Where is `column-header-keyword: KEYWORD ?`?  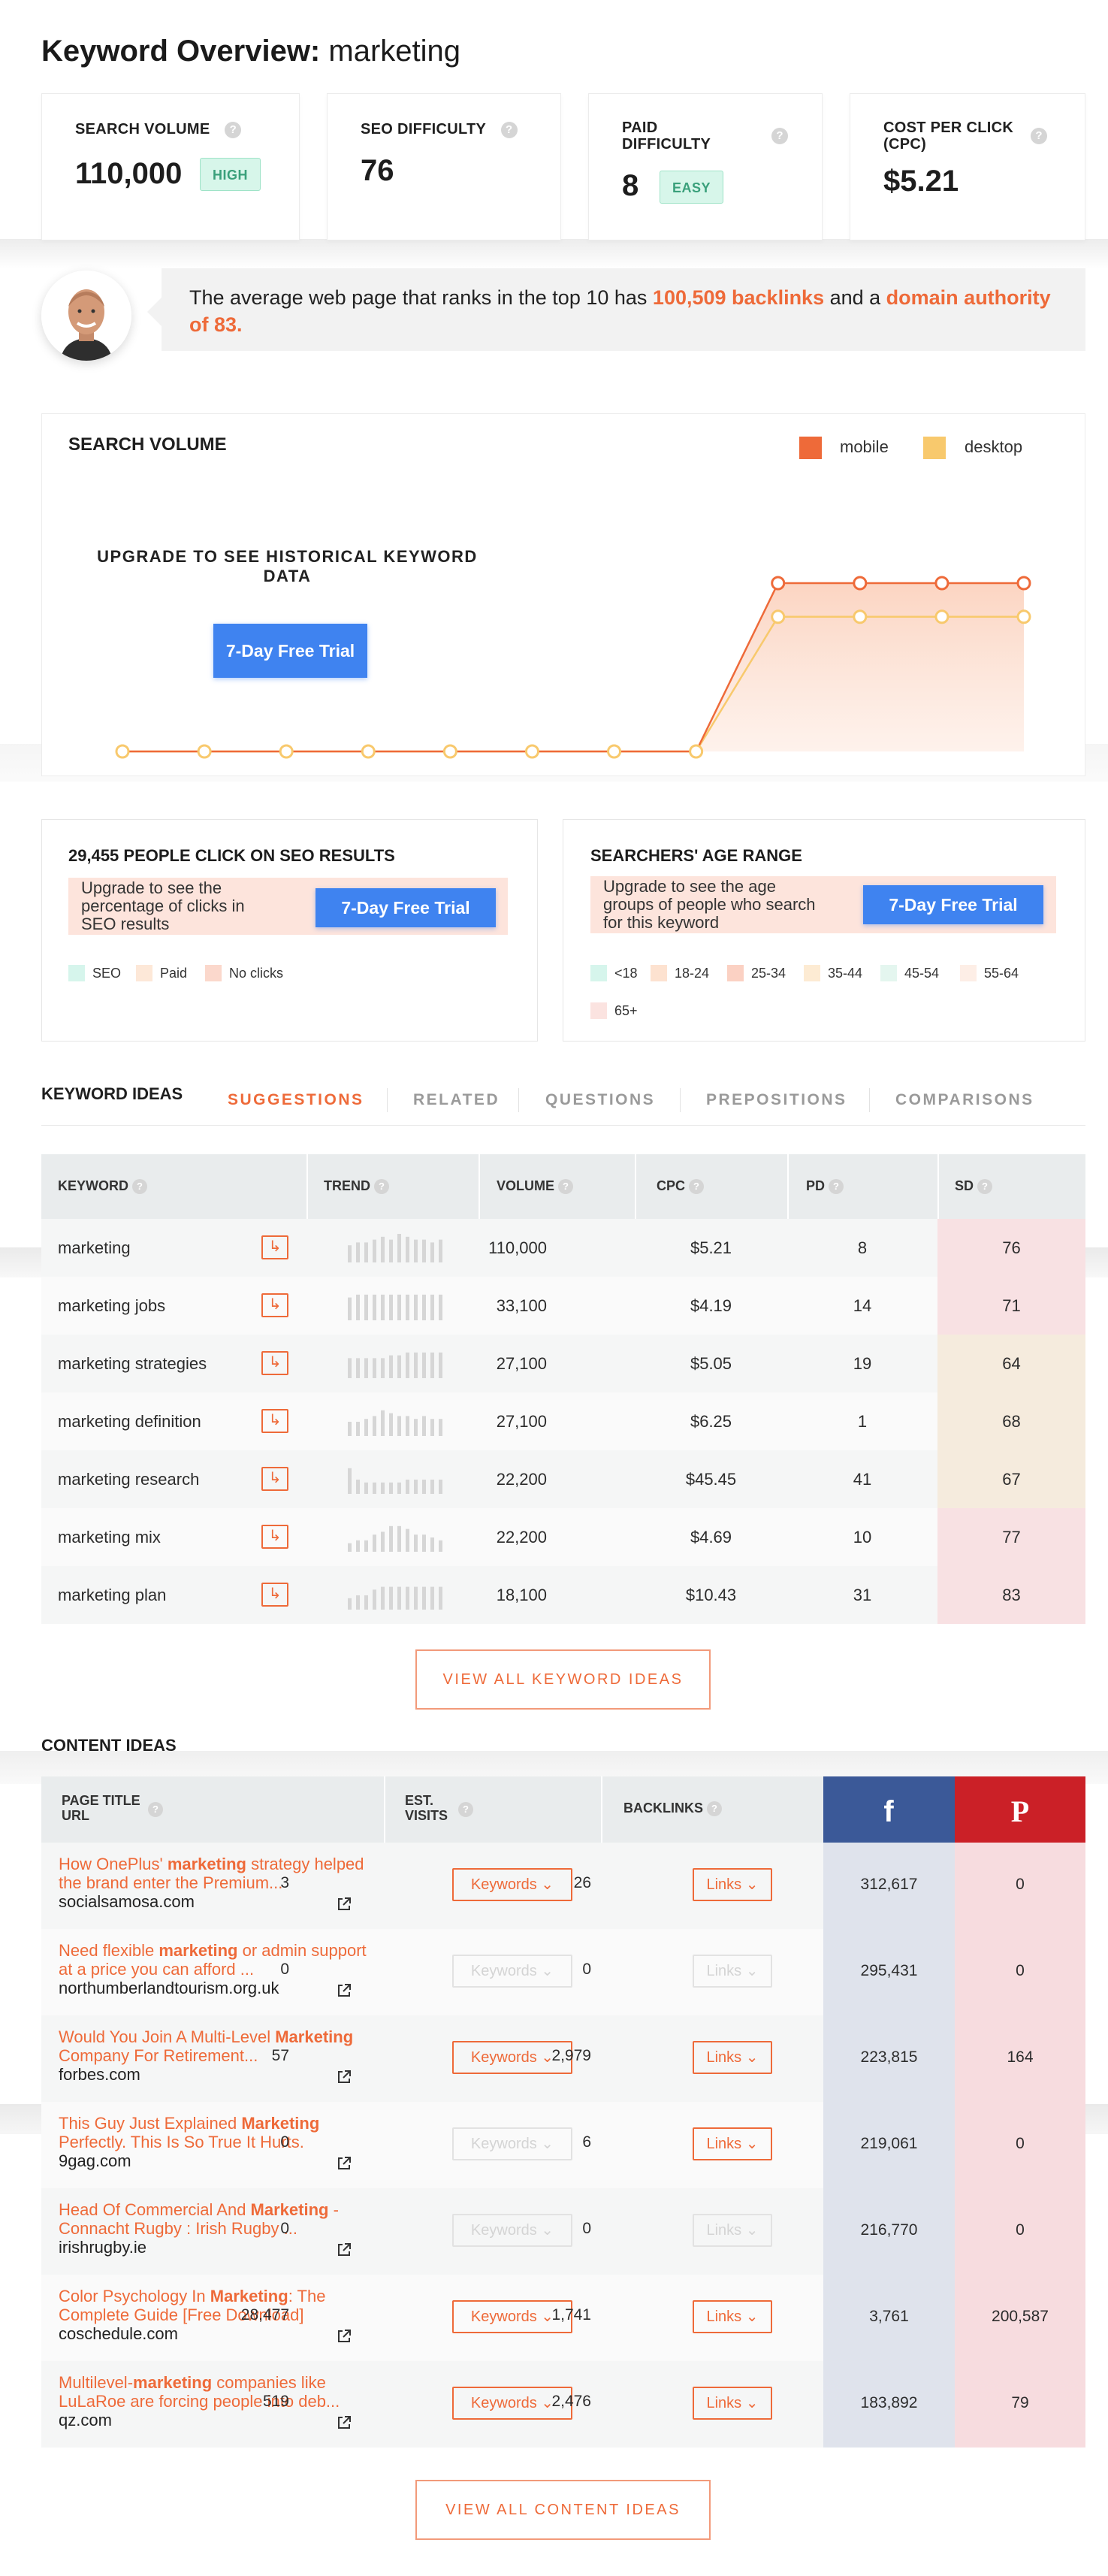
column-header-keyword: KEYWORD ? is located at coordinates (103, 1186).